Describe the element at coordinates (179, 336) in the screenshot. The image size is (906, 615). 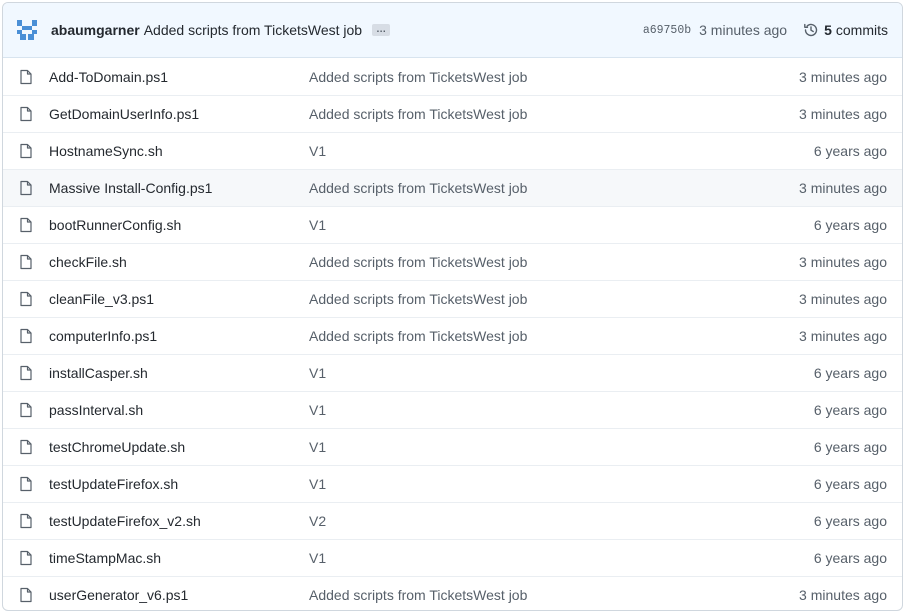
I see `file-name-link: computerInfo.ps1` at that location.